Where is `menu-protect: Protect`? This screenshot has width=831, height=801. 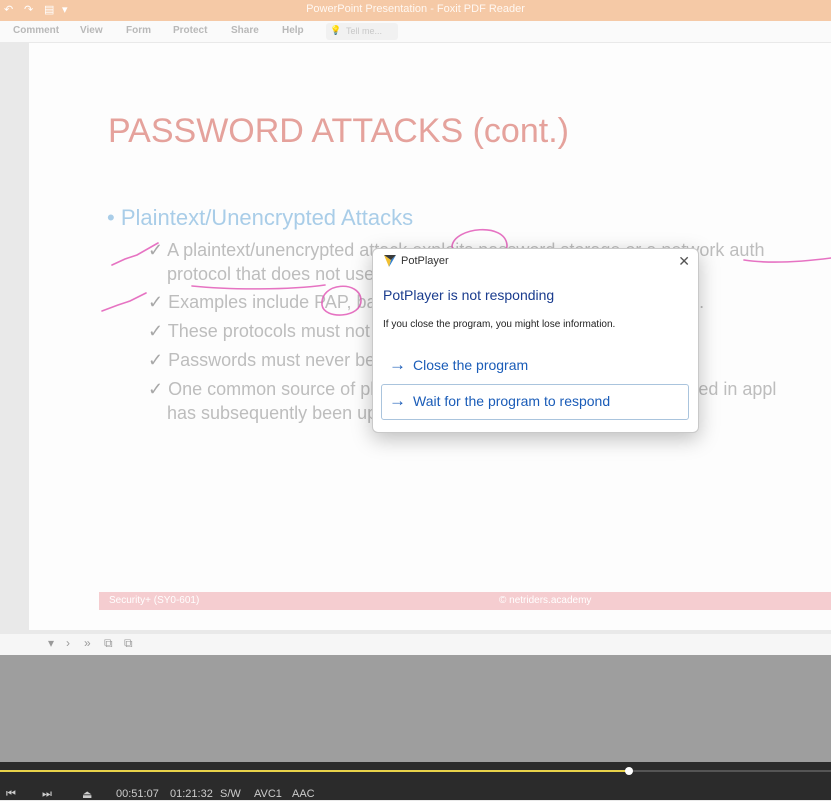 menu-protect: Protect is located at coordinates (190, 30).